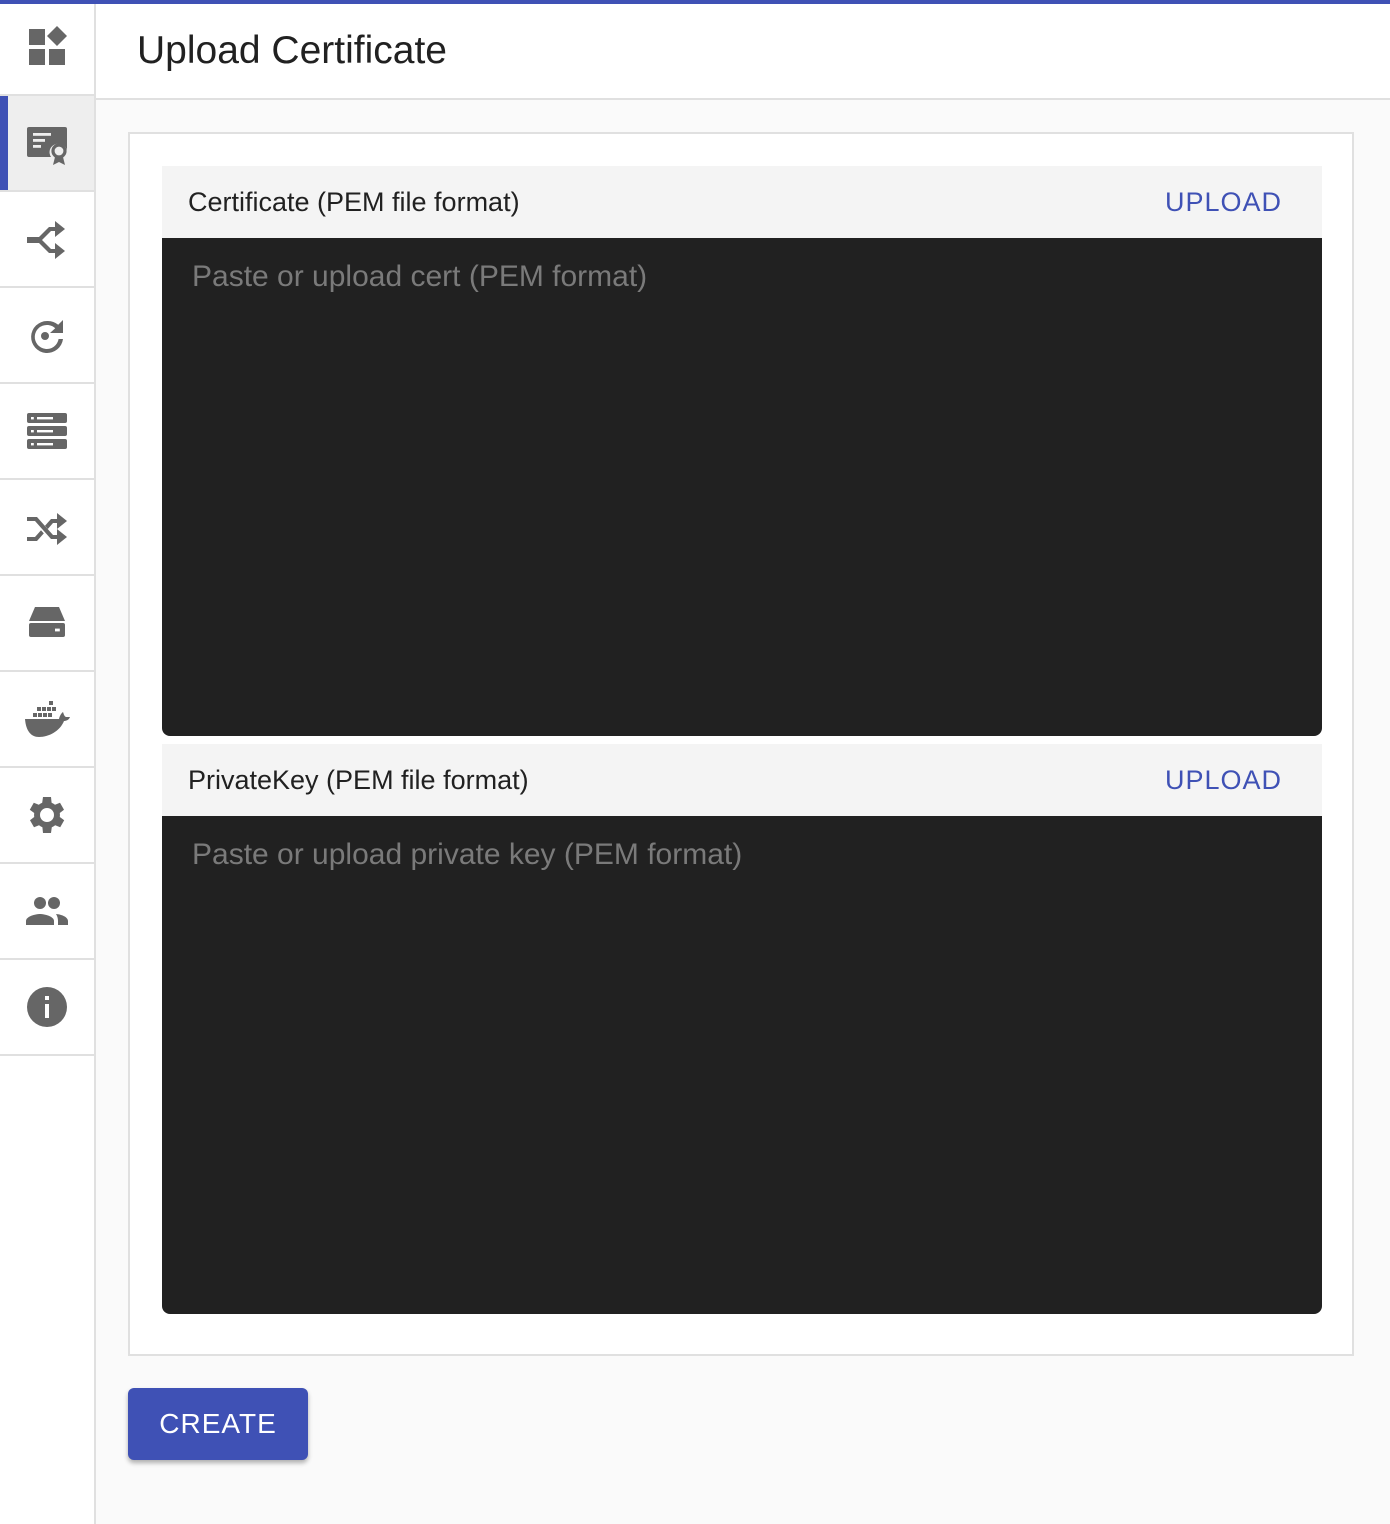  I want to click on docker-whale-icon, so click(47, 719).